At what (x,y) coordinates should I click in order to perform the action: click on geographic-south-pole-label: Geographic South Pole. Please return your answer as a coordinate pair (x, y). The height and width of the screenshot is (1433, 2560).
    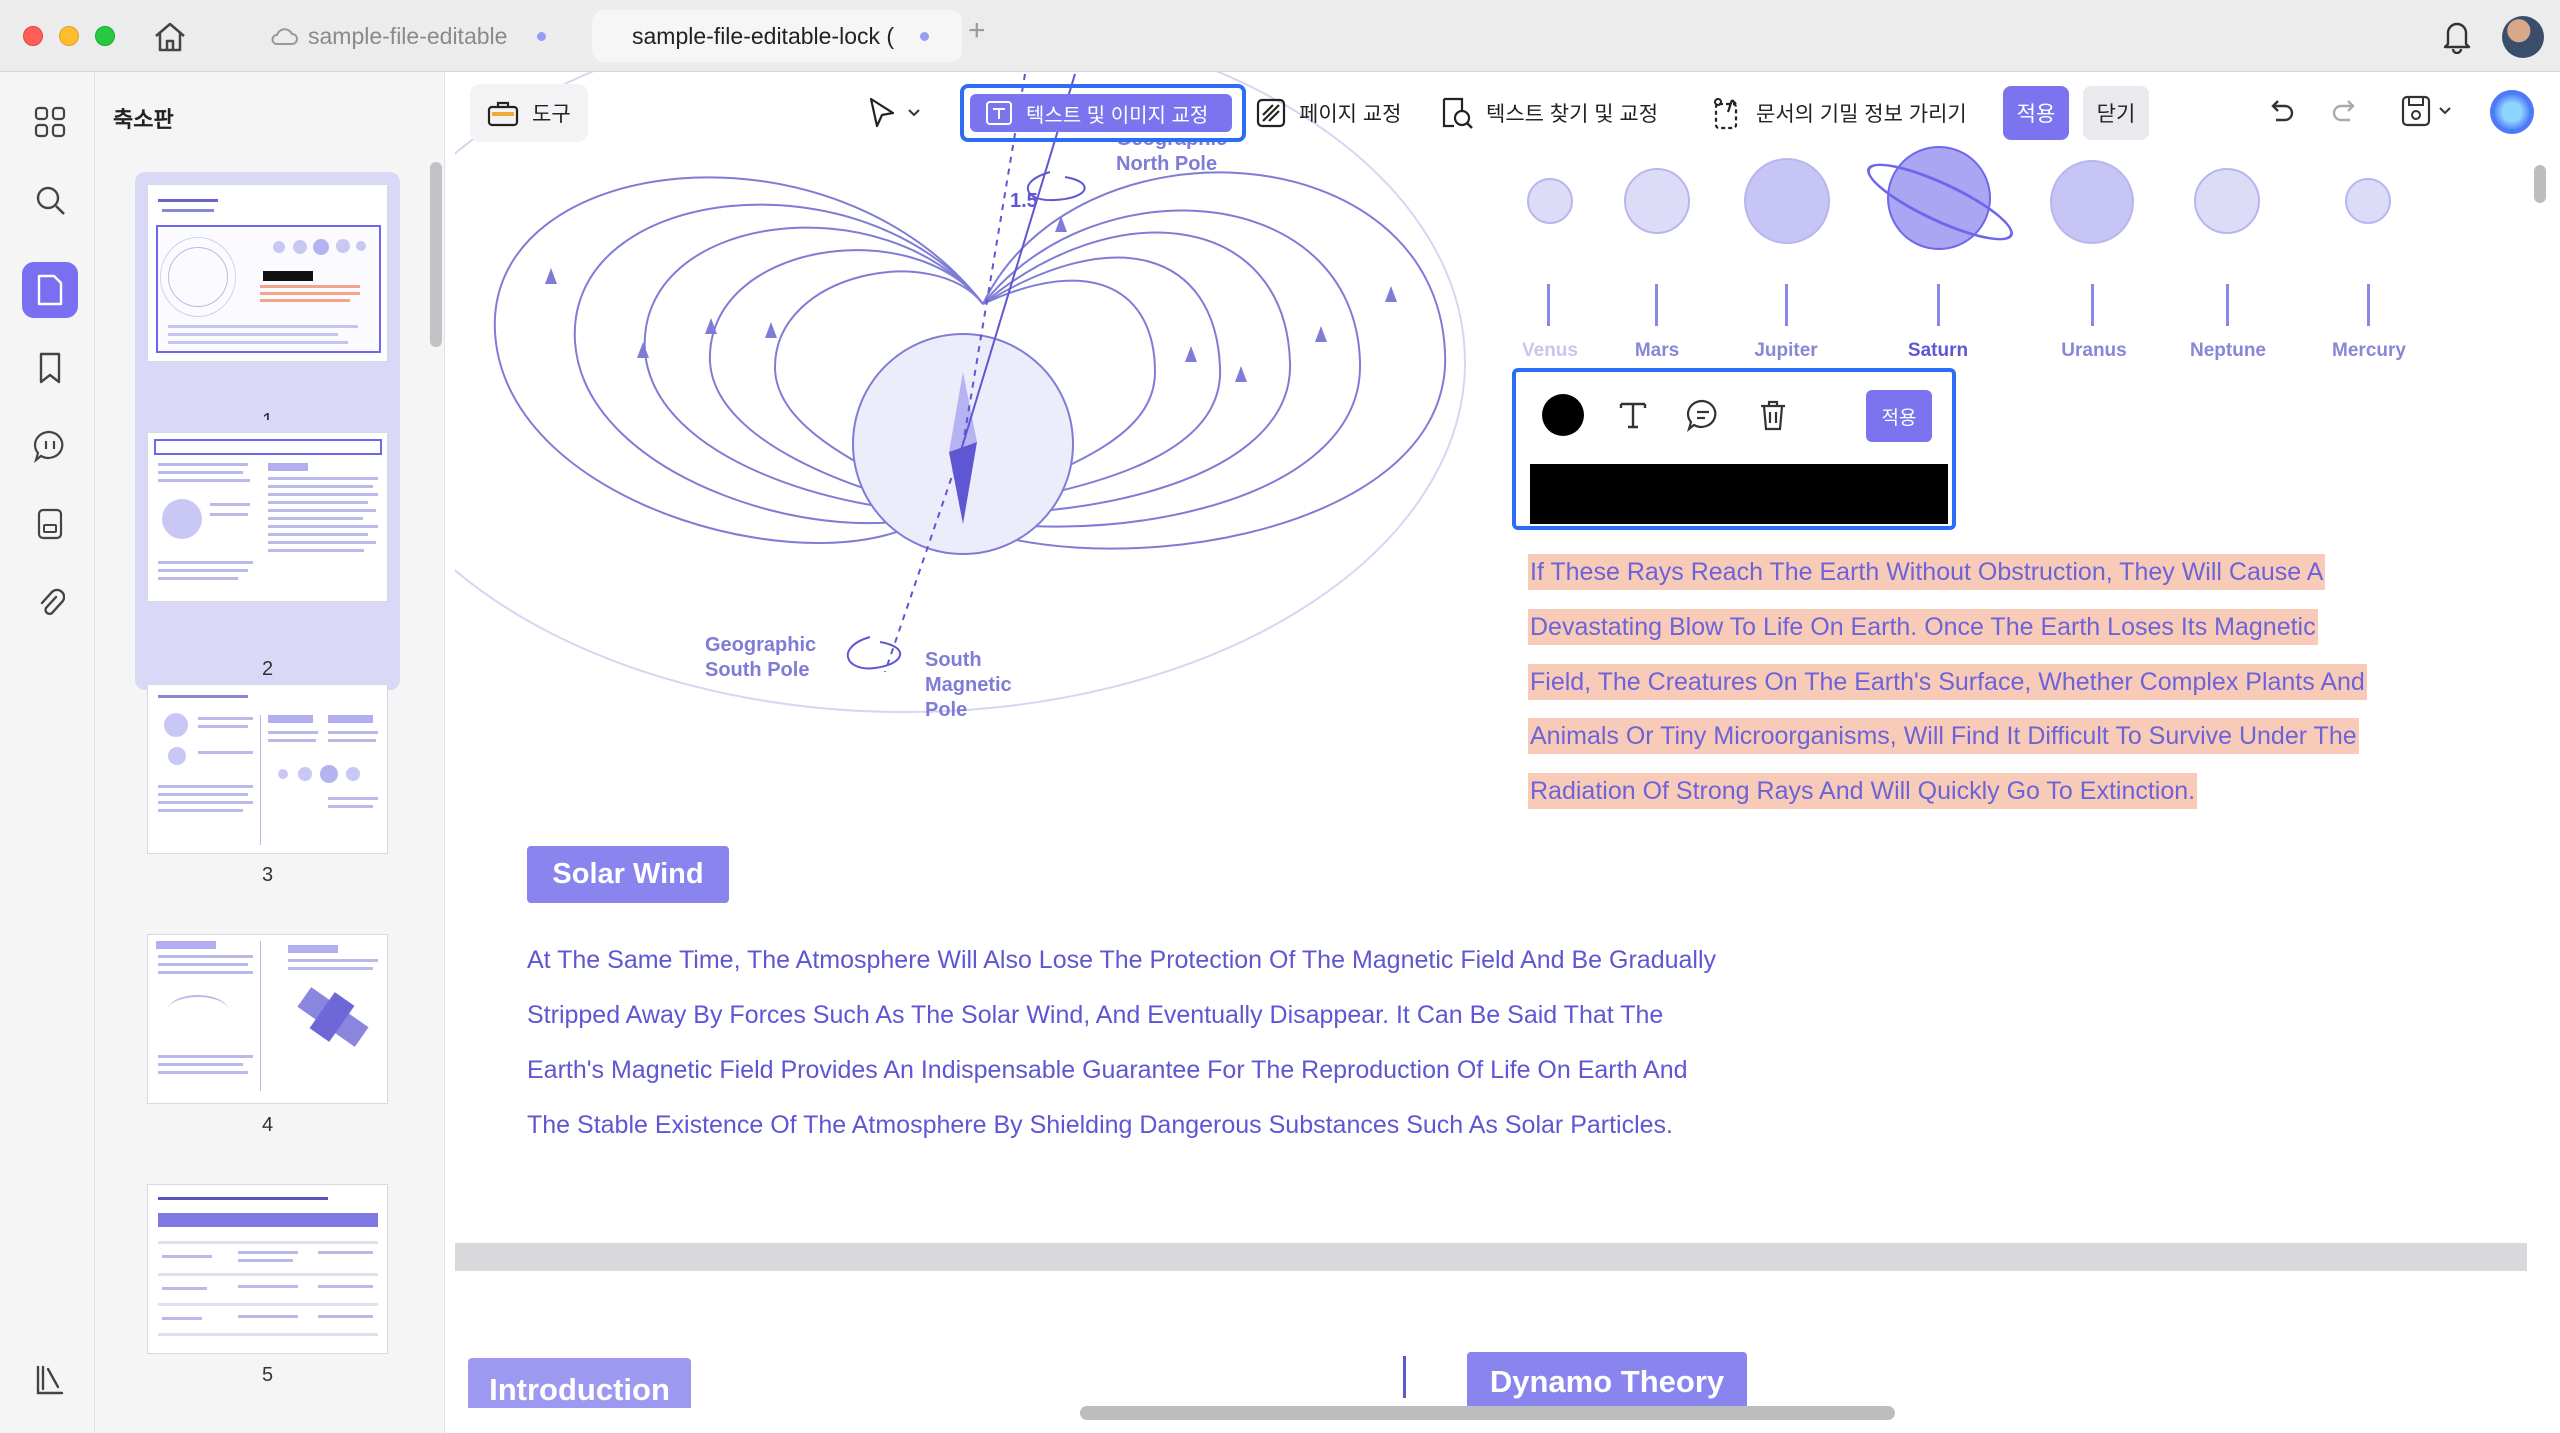
    Looking at the image, I should click on (760, 658).